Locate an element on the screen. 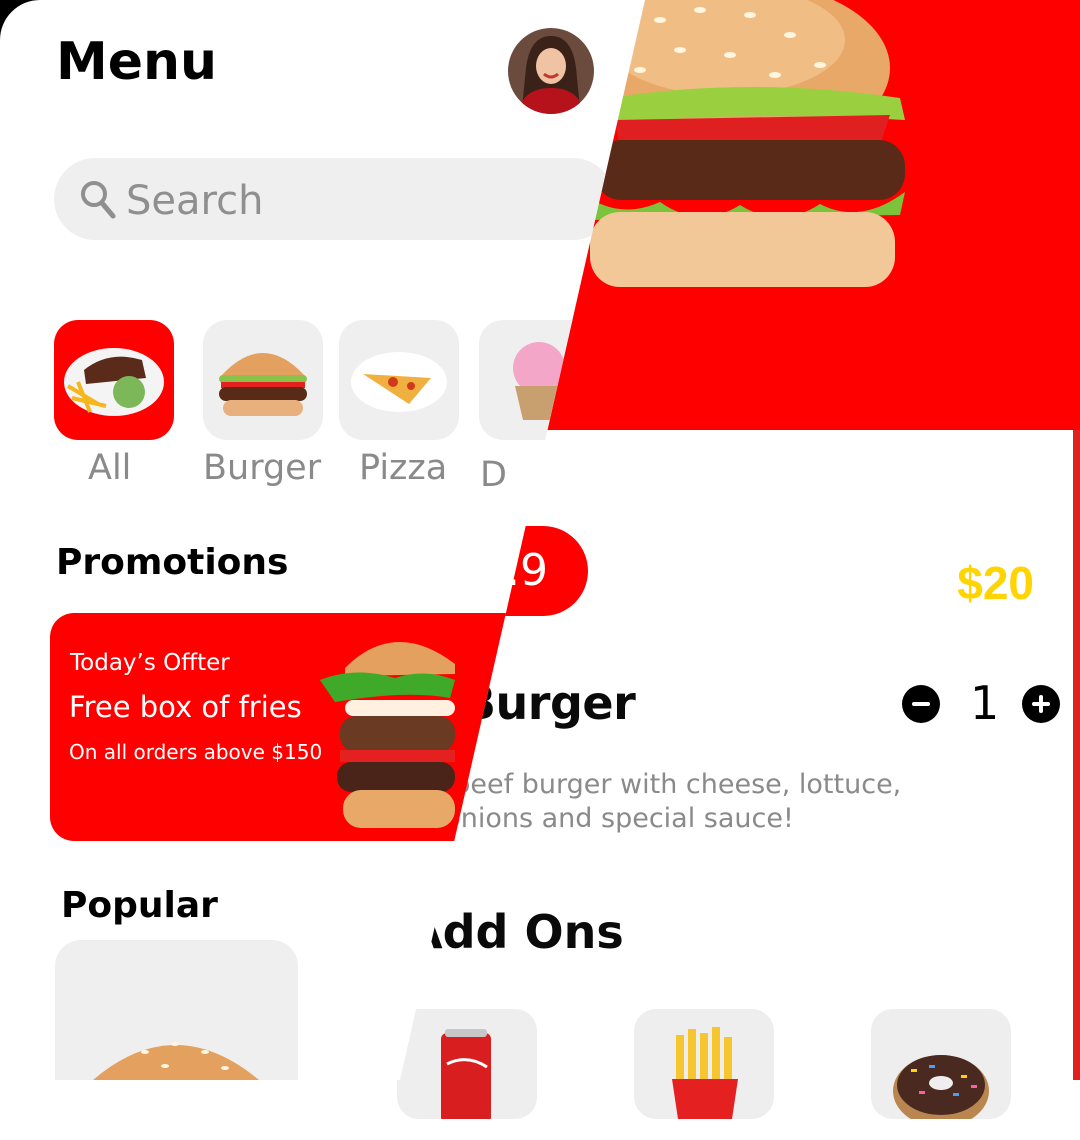 Image resolution: width=1080 pixels, height=1140 pixels. addon-fries is located at coordinates (704, 1064).